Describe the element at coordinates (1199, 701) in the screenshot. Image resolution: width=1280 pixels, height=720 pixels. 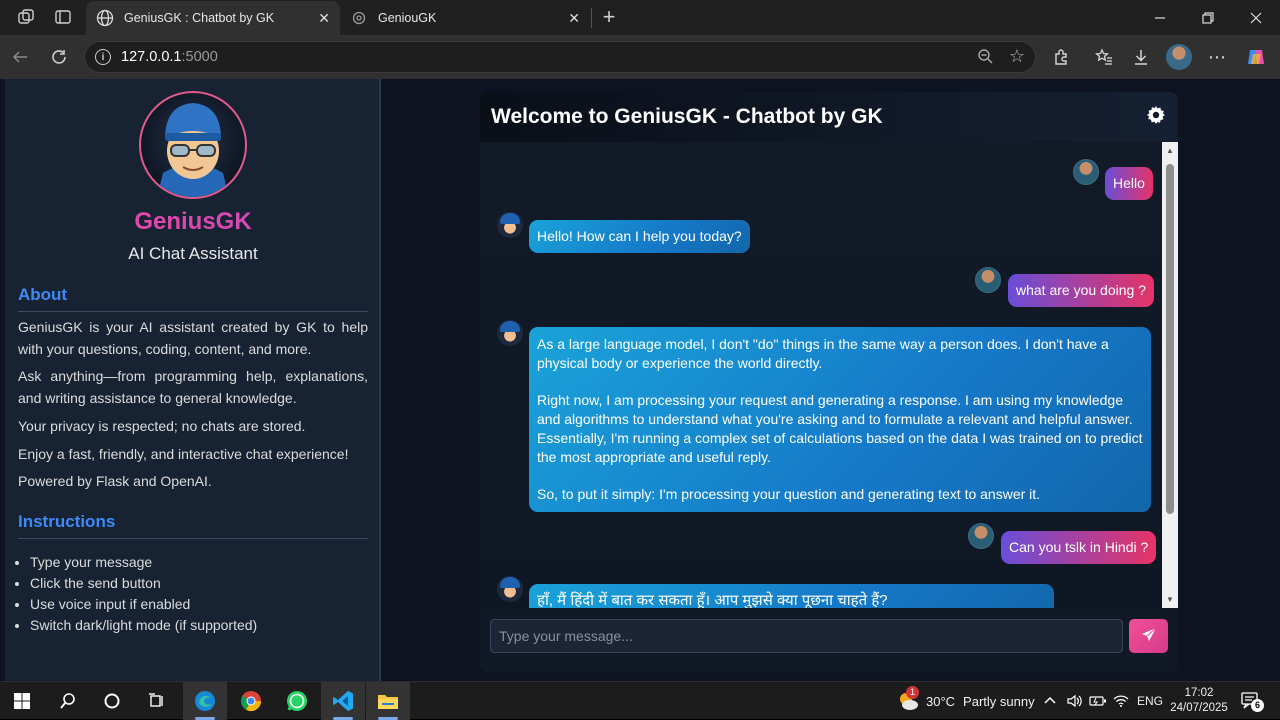
I see `clock: 17:02 24/07/2025` at that location.